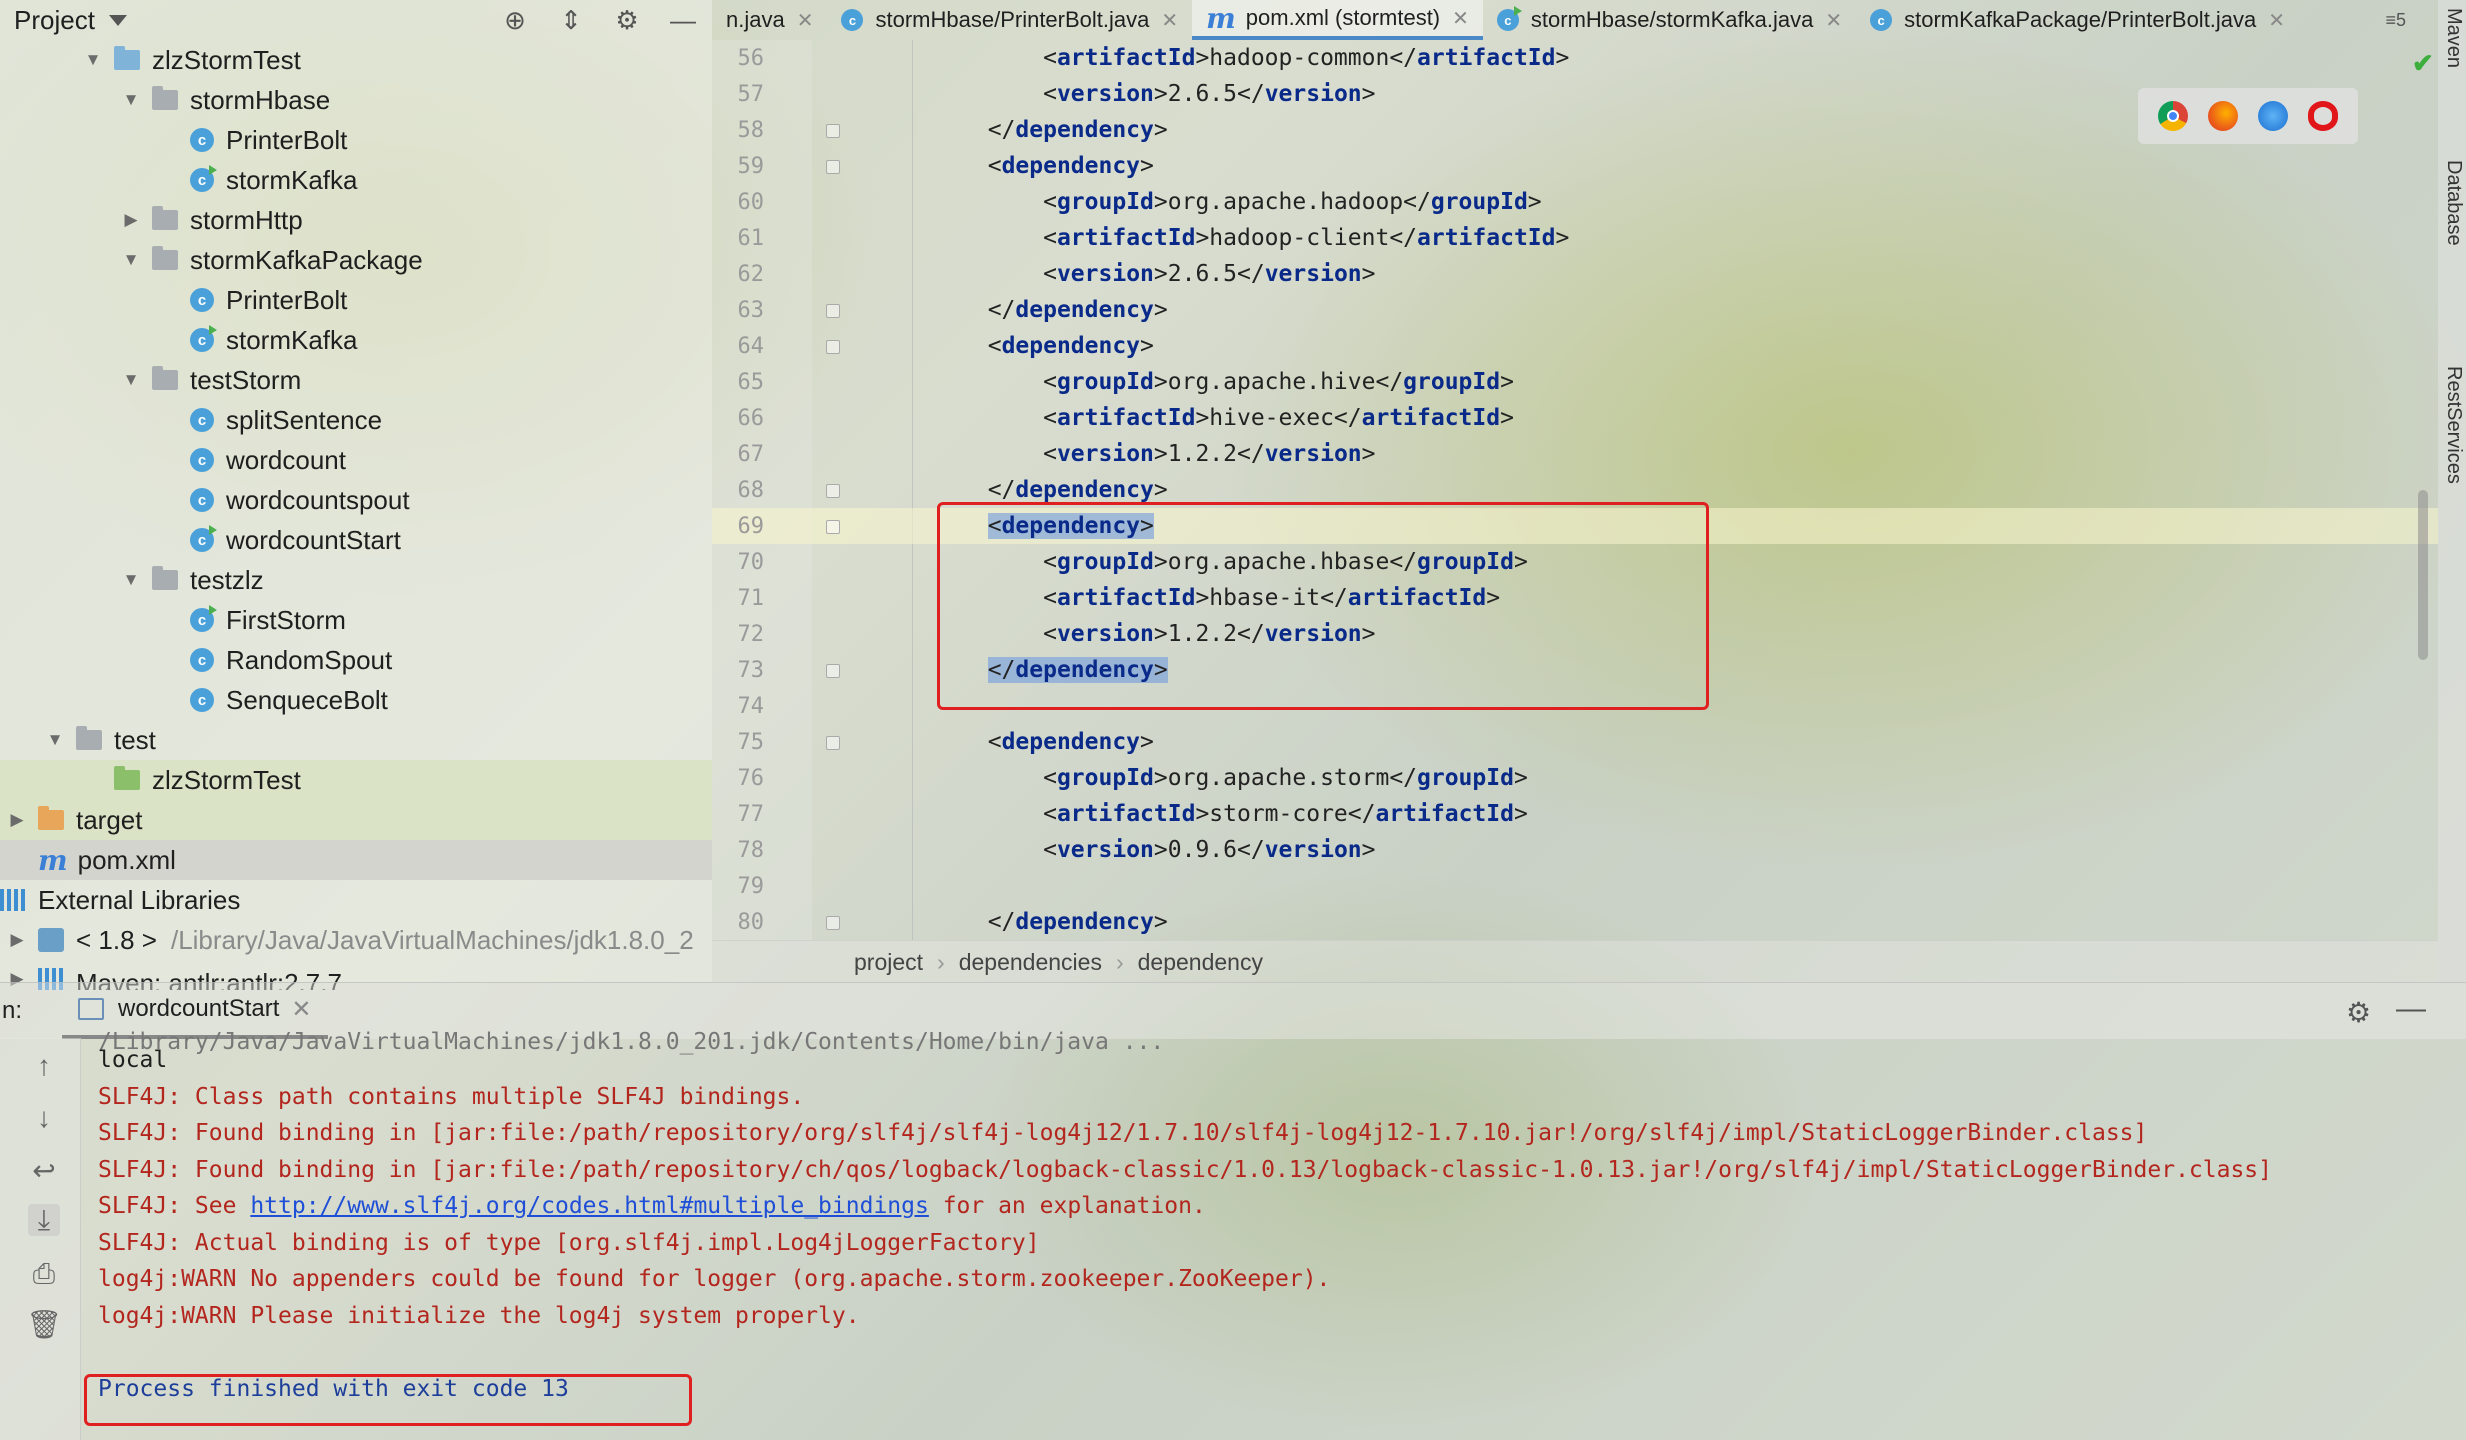 This screenshot has height=1440, width=2466. I want to click on collapse-all-icon: ⇕, so click(571, 20).